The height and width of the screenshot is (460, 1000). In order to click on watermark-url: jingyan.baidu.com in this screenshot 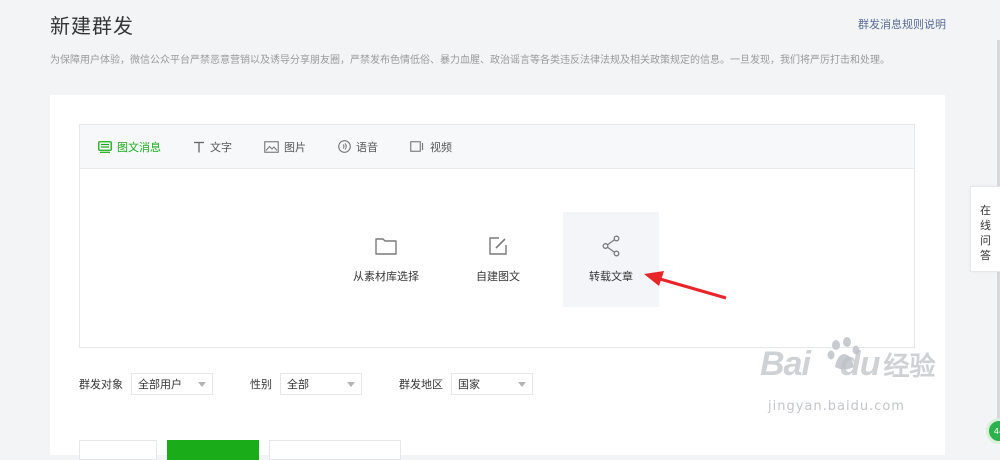, I will do `click(836, 406)`.